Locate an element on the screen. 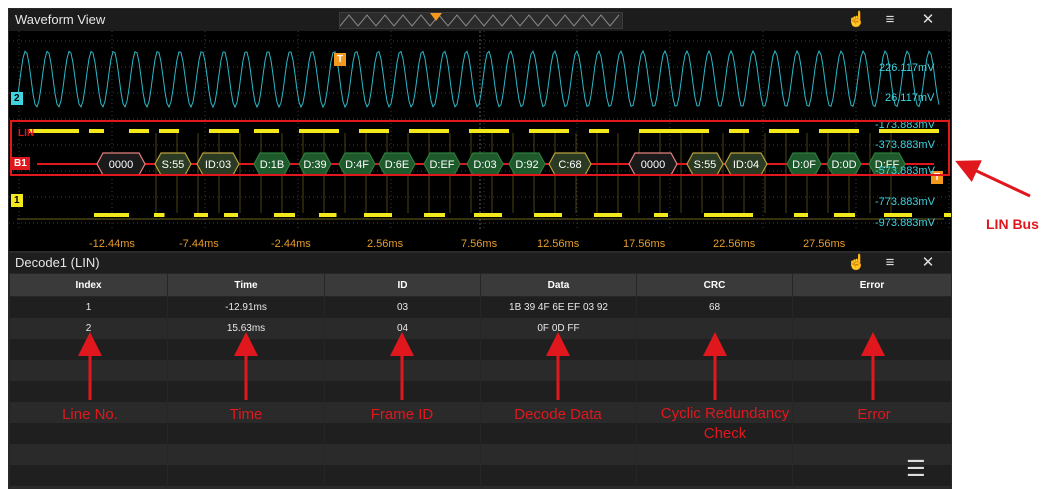  time-label: 27.56ms is located at coordinates (824, 244).